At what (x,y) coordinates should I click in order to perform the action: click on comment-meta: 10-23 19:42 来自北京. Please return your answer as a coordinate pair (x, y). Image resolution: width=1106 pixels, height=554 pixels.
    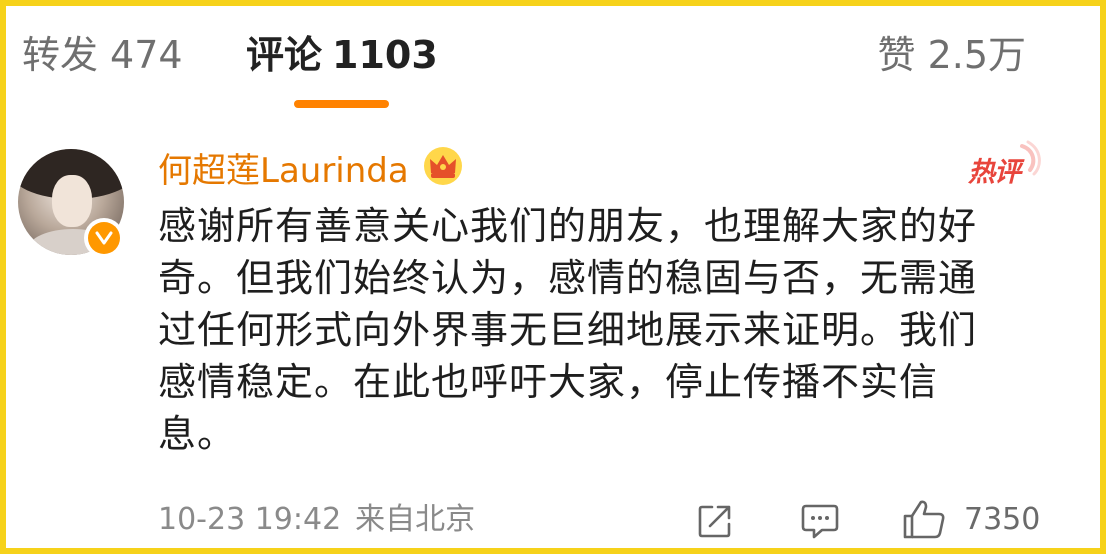
    Looking at the image, I should click on (316, 520).